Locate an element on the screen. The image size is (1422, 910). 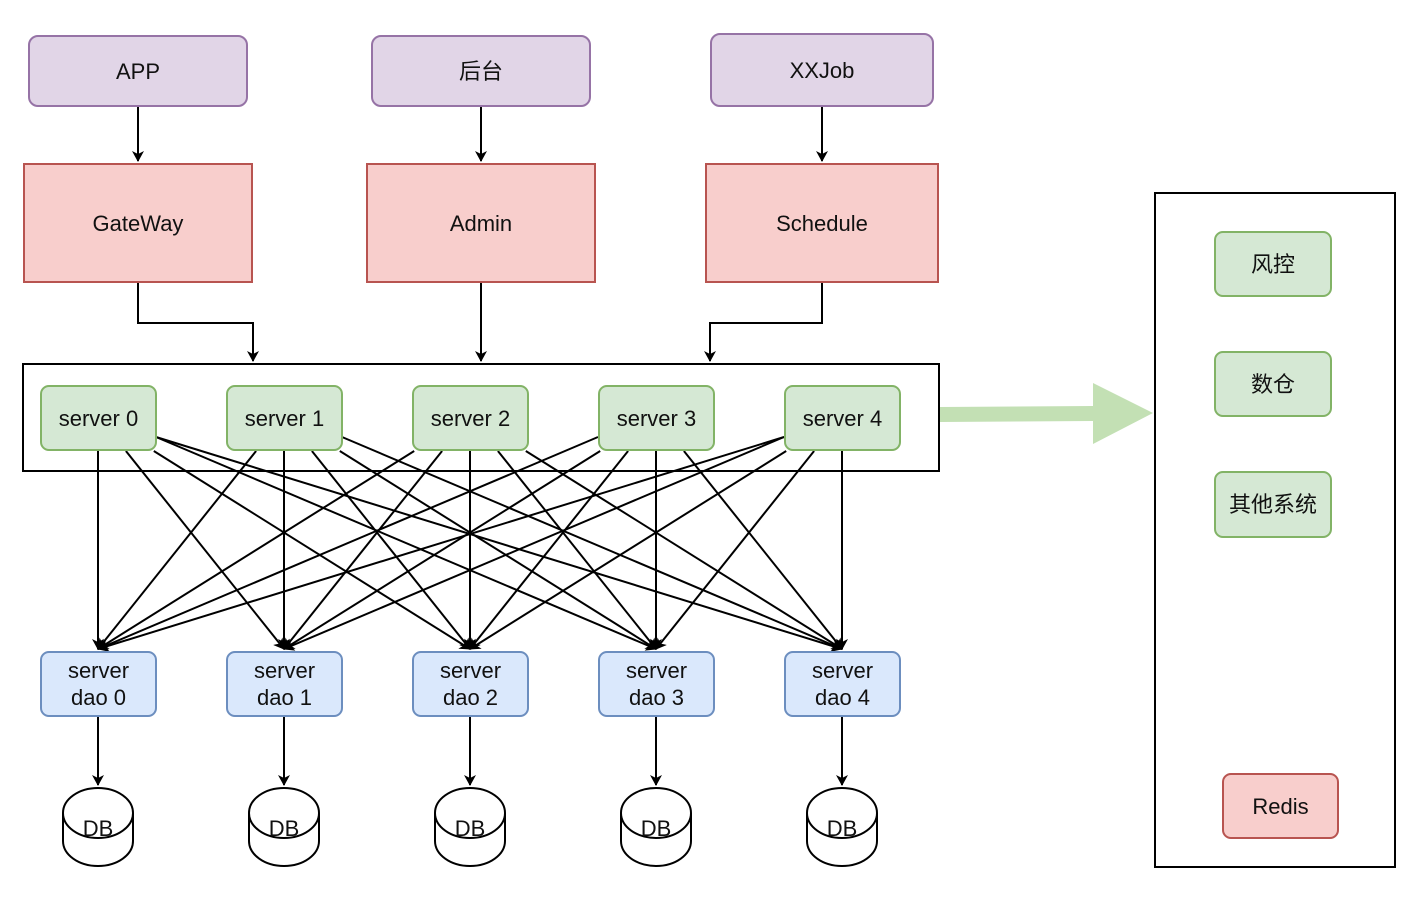
external-label: 风控 is located at coordinates (1272, 264).